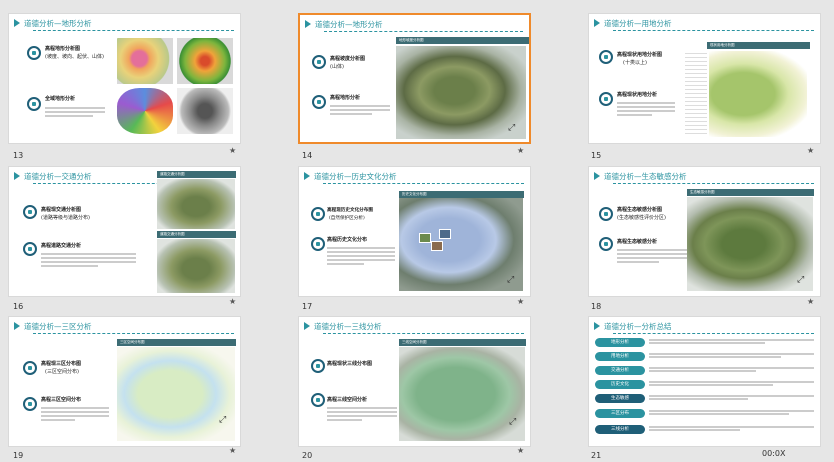 The height and width of the screenshot is (462, 834). Describe the element at coordinates (620, 429) in the screenshot. I see `summary-pill: 三线分析` at that location.